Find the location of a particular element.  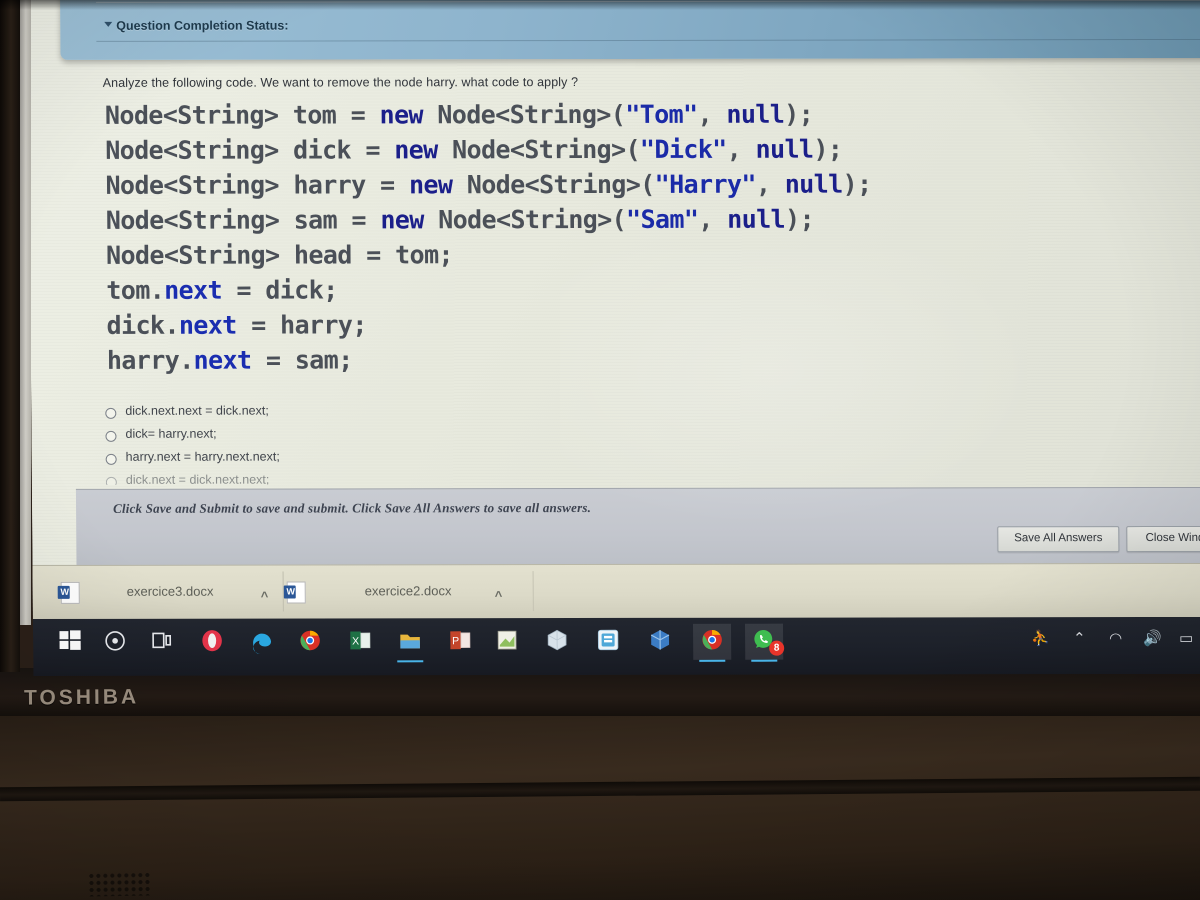

chrome-icon is located at coordinates (310, 640).